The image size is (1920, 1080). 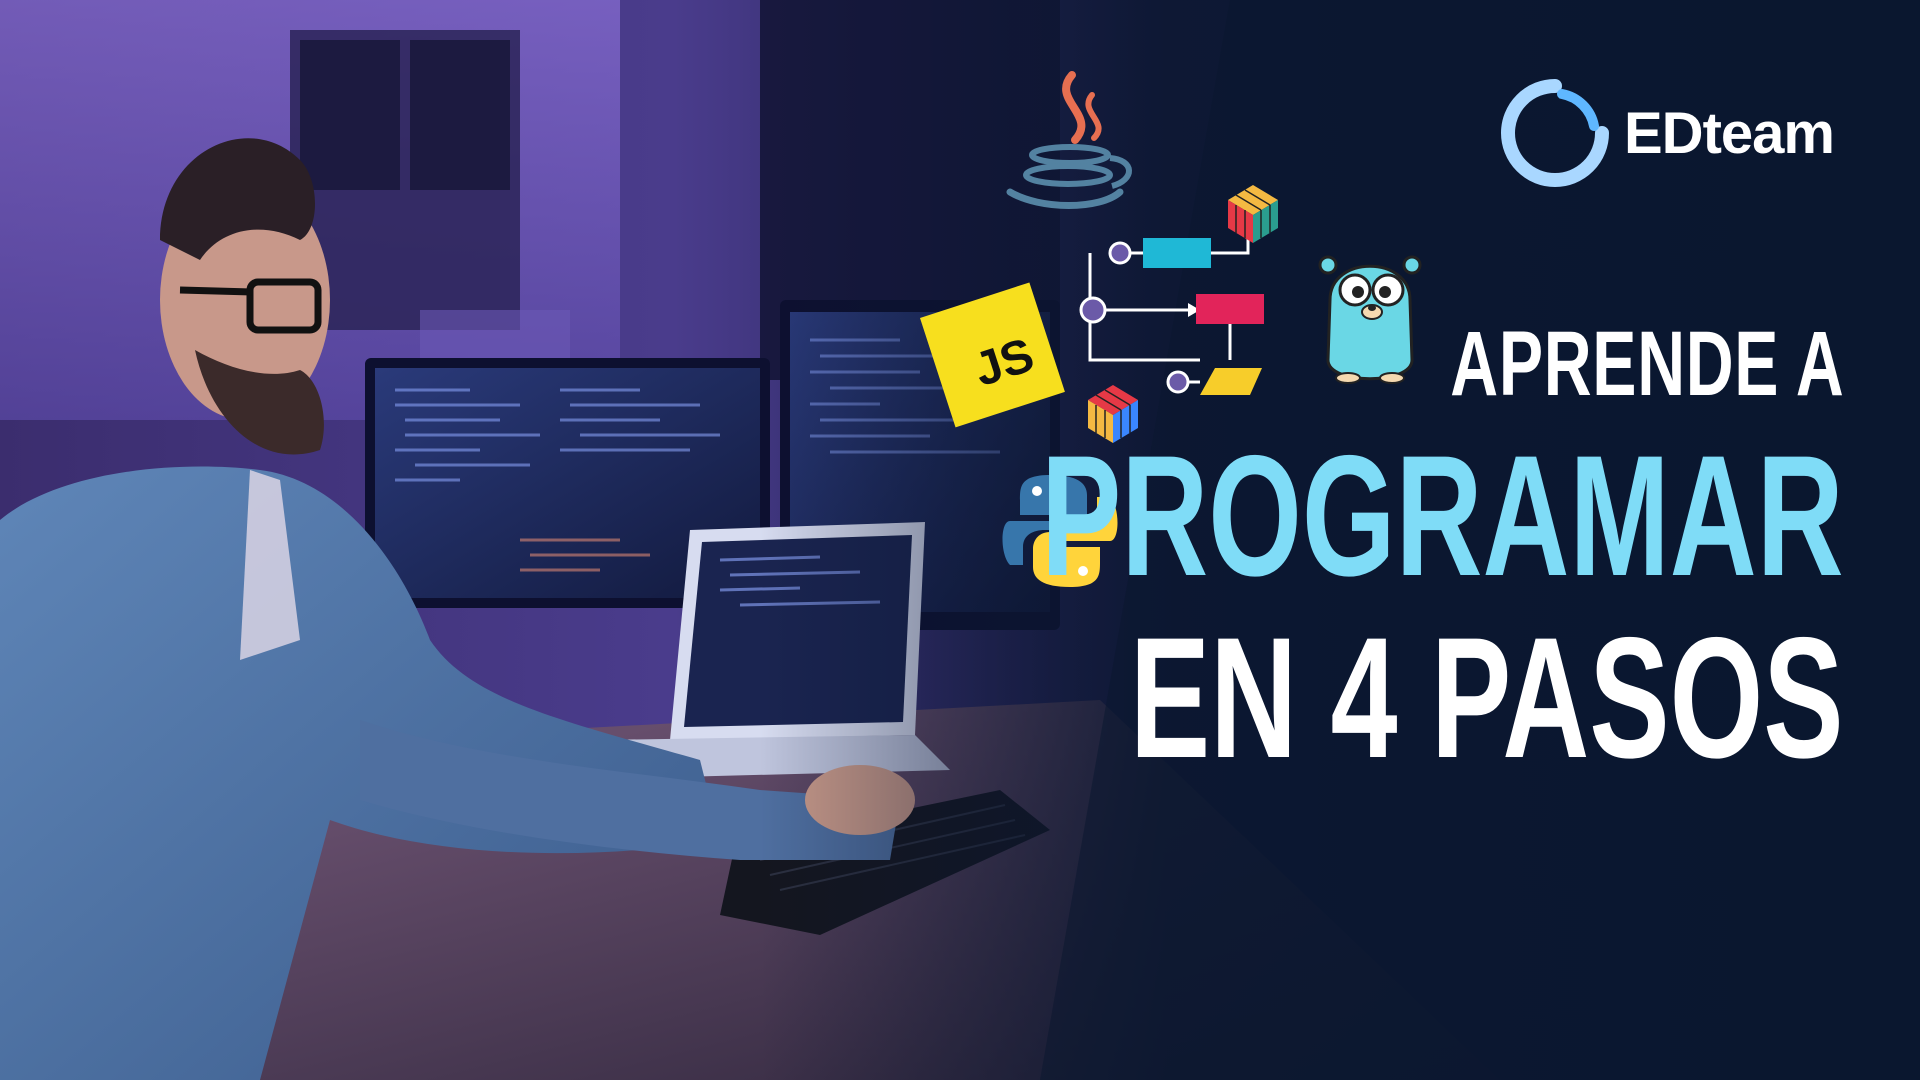 What do you see at coordinates (1555, 133) in the screenshot?
I see `edteam-logo-icon` at bounding box center [1555, 133].